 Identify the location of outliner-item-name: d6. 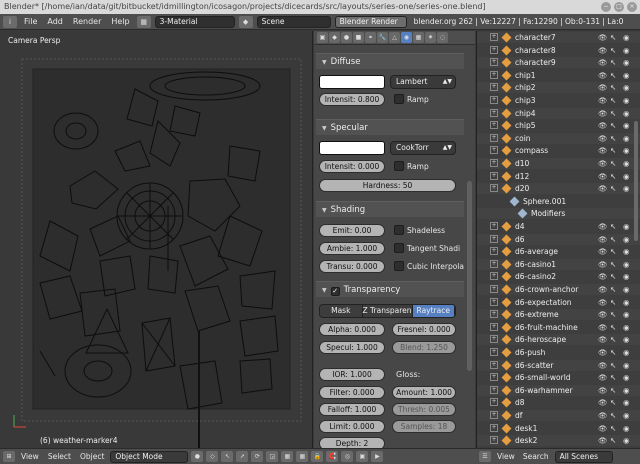
(520, 239).